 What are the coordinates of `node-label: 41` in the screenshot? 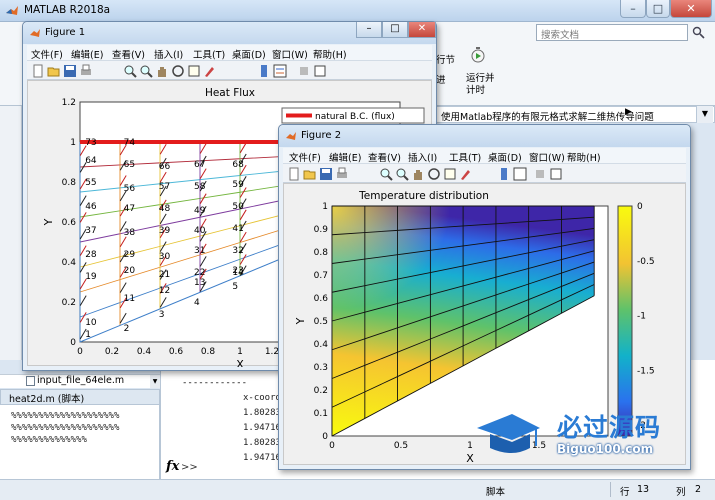 It's located at (237, 229).